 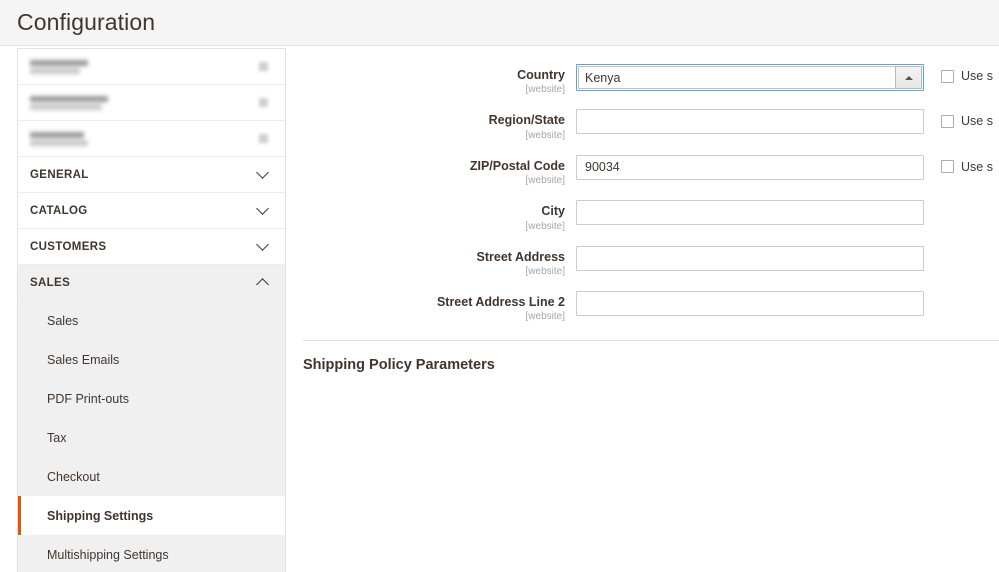 What do you see at coordinates (151, 320) in the screenshot?
I see `sidebar-item-sales: Sales` at bounding box center [151, 320].